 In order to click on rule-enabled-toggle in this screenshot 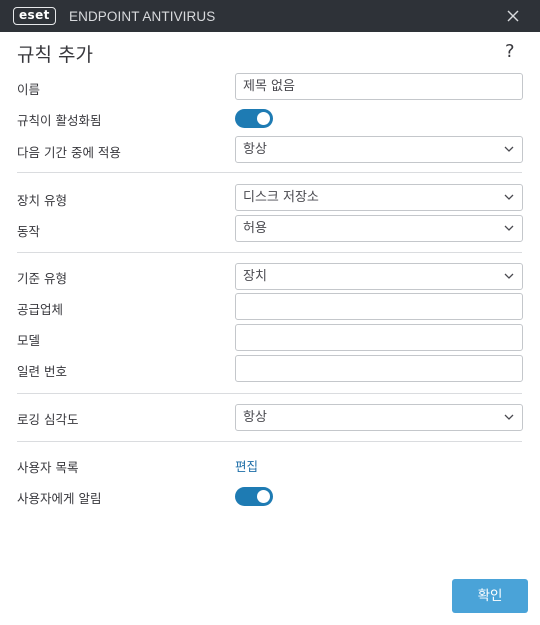, I will do `click(254, 118)`.